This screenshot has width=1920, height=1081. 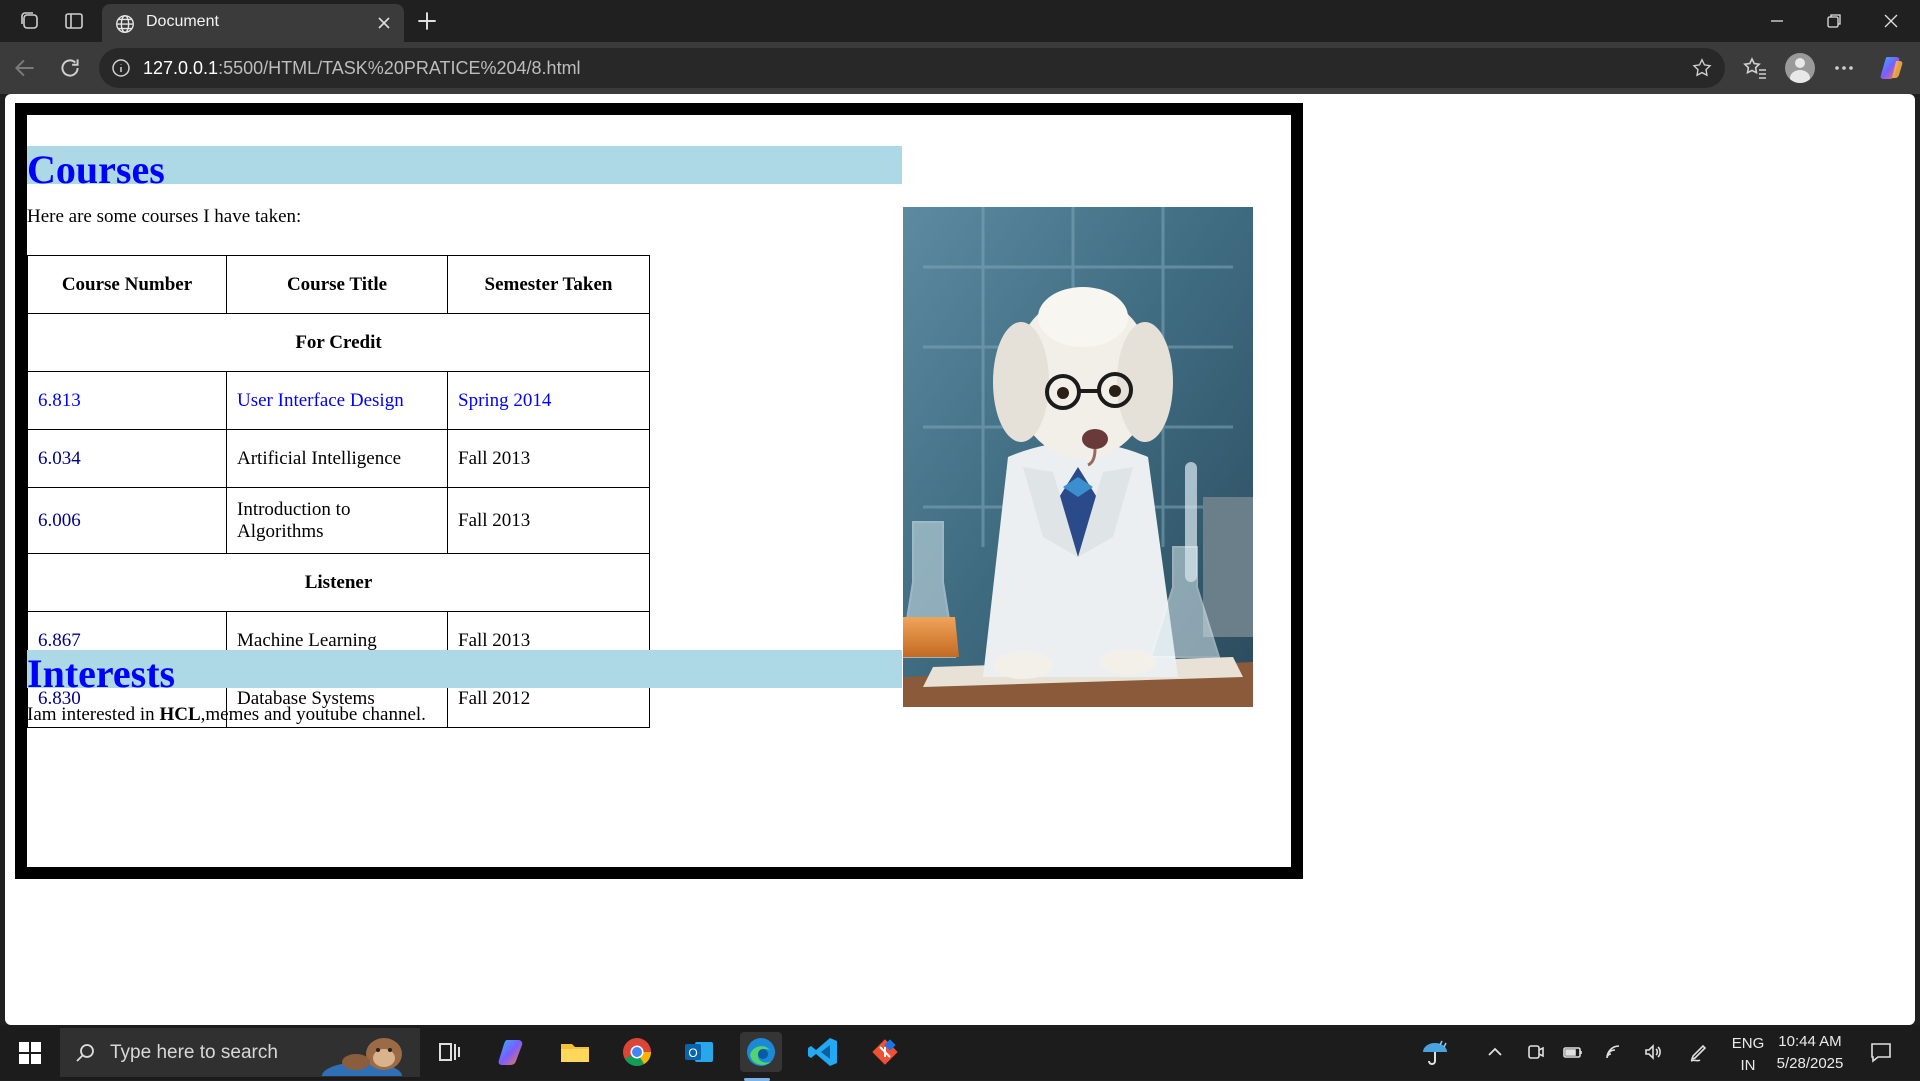 I want to click on profile-icon, so click(x=1800, y=68).